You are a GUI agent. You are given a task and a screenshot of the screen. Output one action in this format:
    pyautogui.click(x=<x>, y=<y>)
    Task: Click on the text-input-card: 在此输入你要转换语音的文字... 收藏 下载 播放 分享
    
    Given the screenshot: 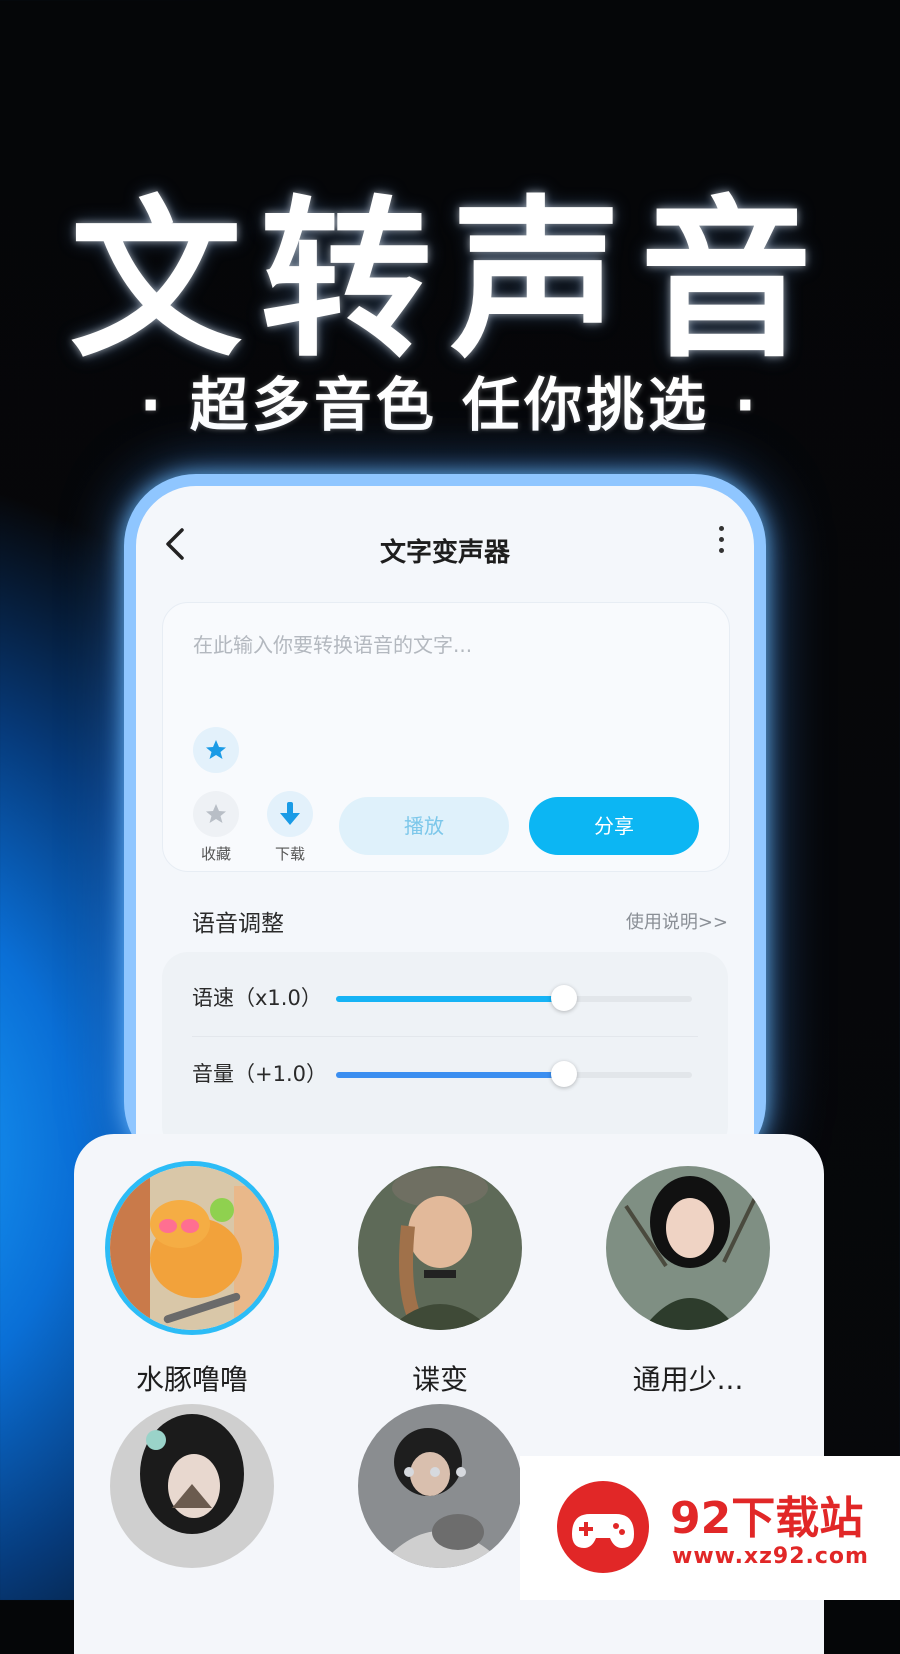 What is the action you would take?
    pyautogui.click(x=446, y=737)
    